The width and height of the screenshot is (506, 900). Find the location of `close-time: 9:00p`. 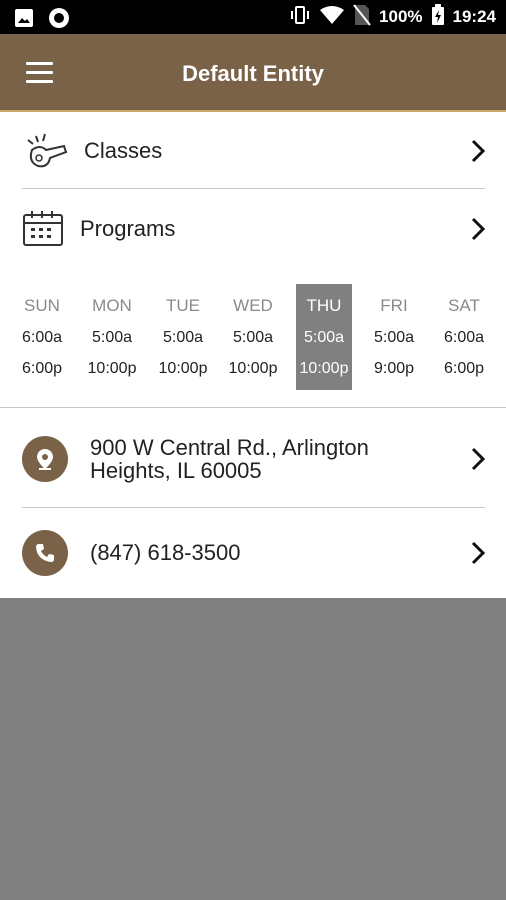

close-time: 9:00p is located at coordinates (394, 368).